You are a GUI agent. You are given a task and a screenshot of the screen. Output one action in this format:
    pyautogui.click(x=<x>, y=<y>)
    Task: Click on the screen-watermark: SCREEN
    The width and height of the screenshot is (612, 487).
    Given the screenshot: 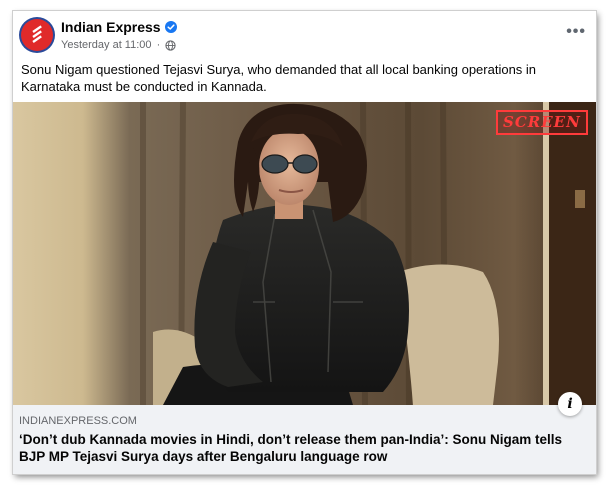 What is the action you would take?
    pyautogui.click(x=542, y=122)
    